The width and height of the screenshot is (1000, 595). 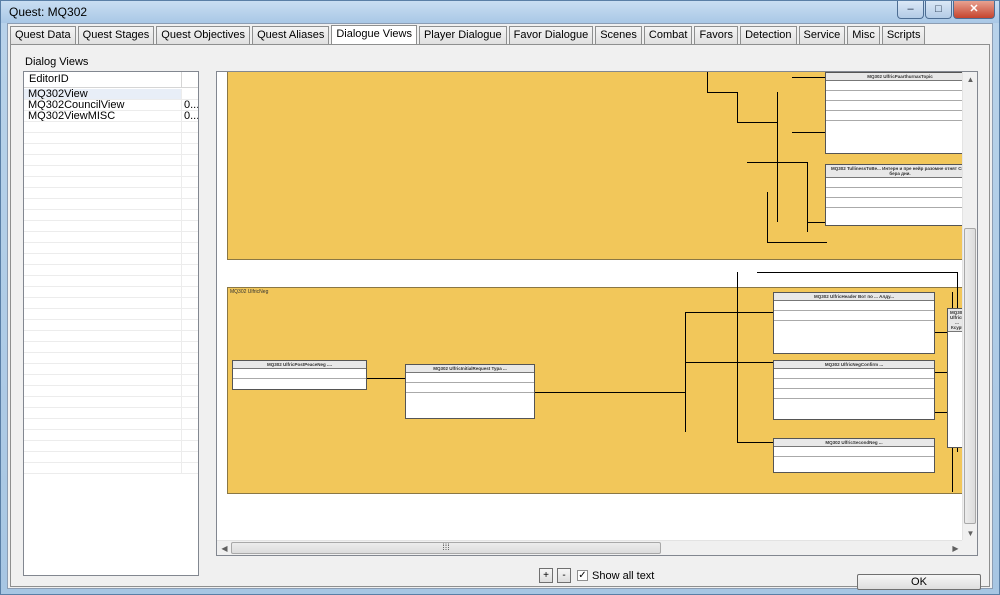 I want to click on tab-detection: Detection, so click(x=768, y=35).